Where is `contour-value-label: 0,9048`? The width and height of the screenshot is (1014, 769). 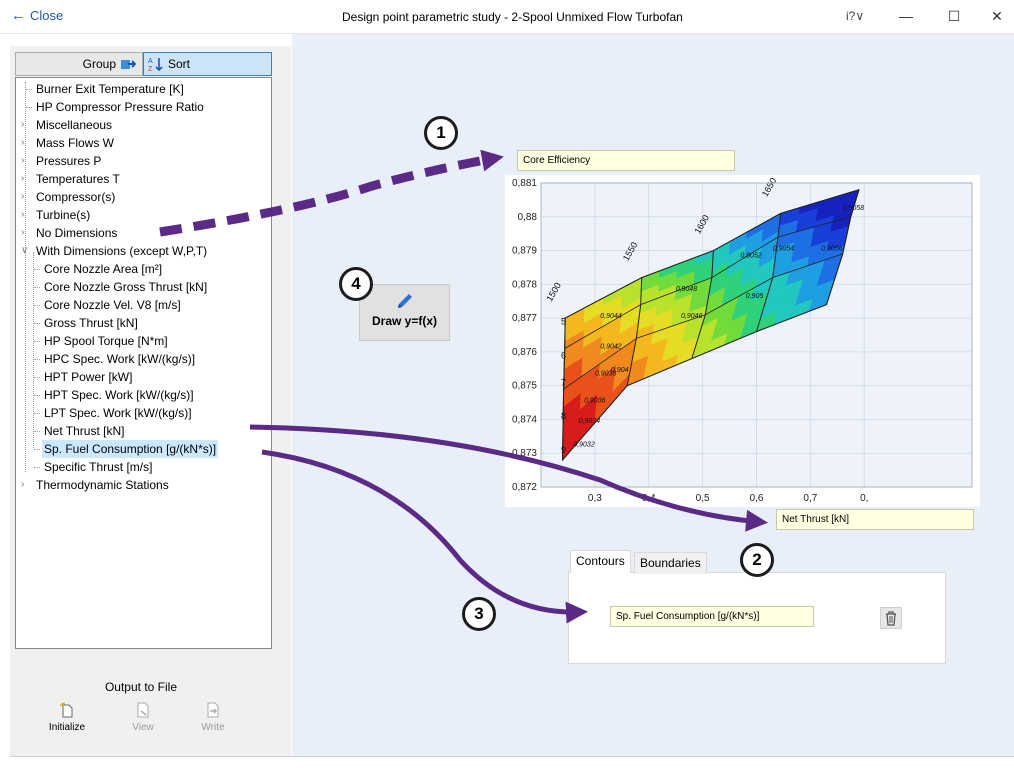
contour-value-label: 0,9048 is located at coordinates (687, 289).